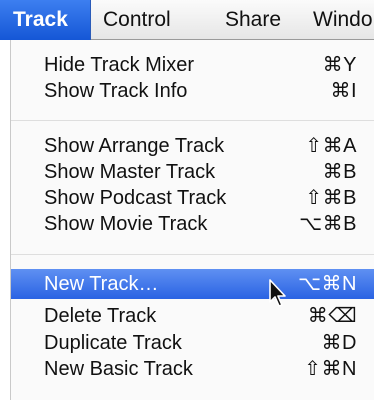 Image resolution: width=374 pixels, height=400 pixels. I want to click on menu-item-hide-track-mixer: Hide Track Mixer ⌘Y, so click(192, 65).